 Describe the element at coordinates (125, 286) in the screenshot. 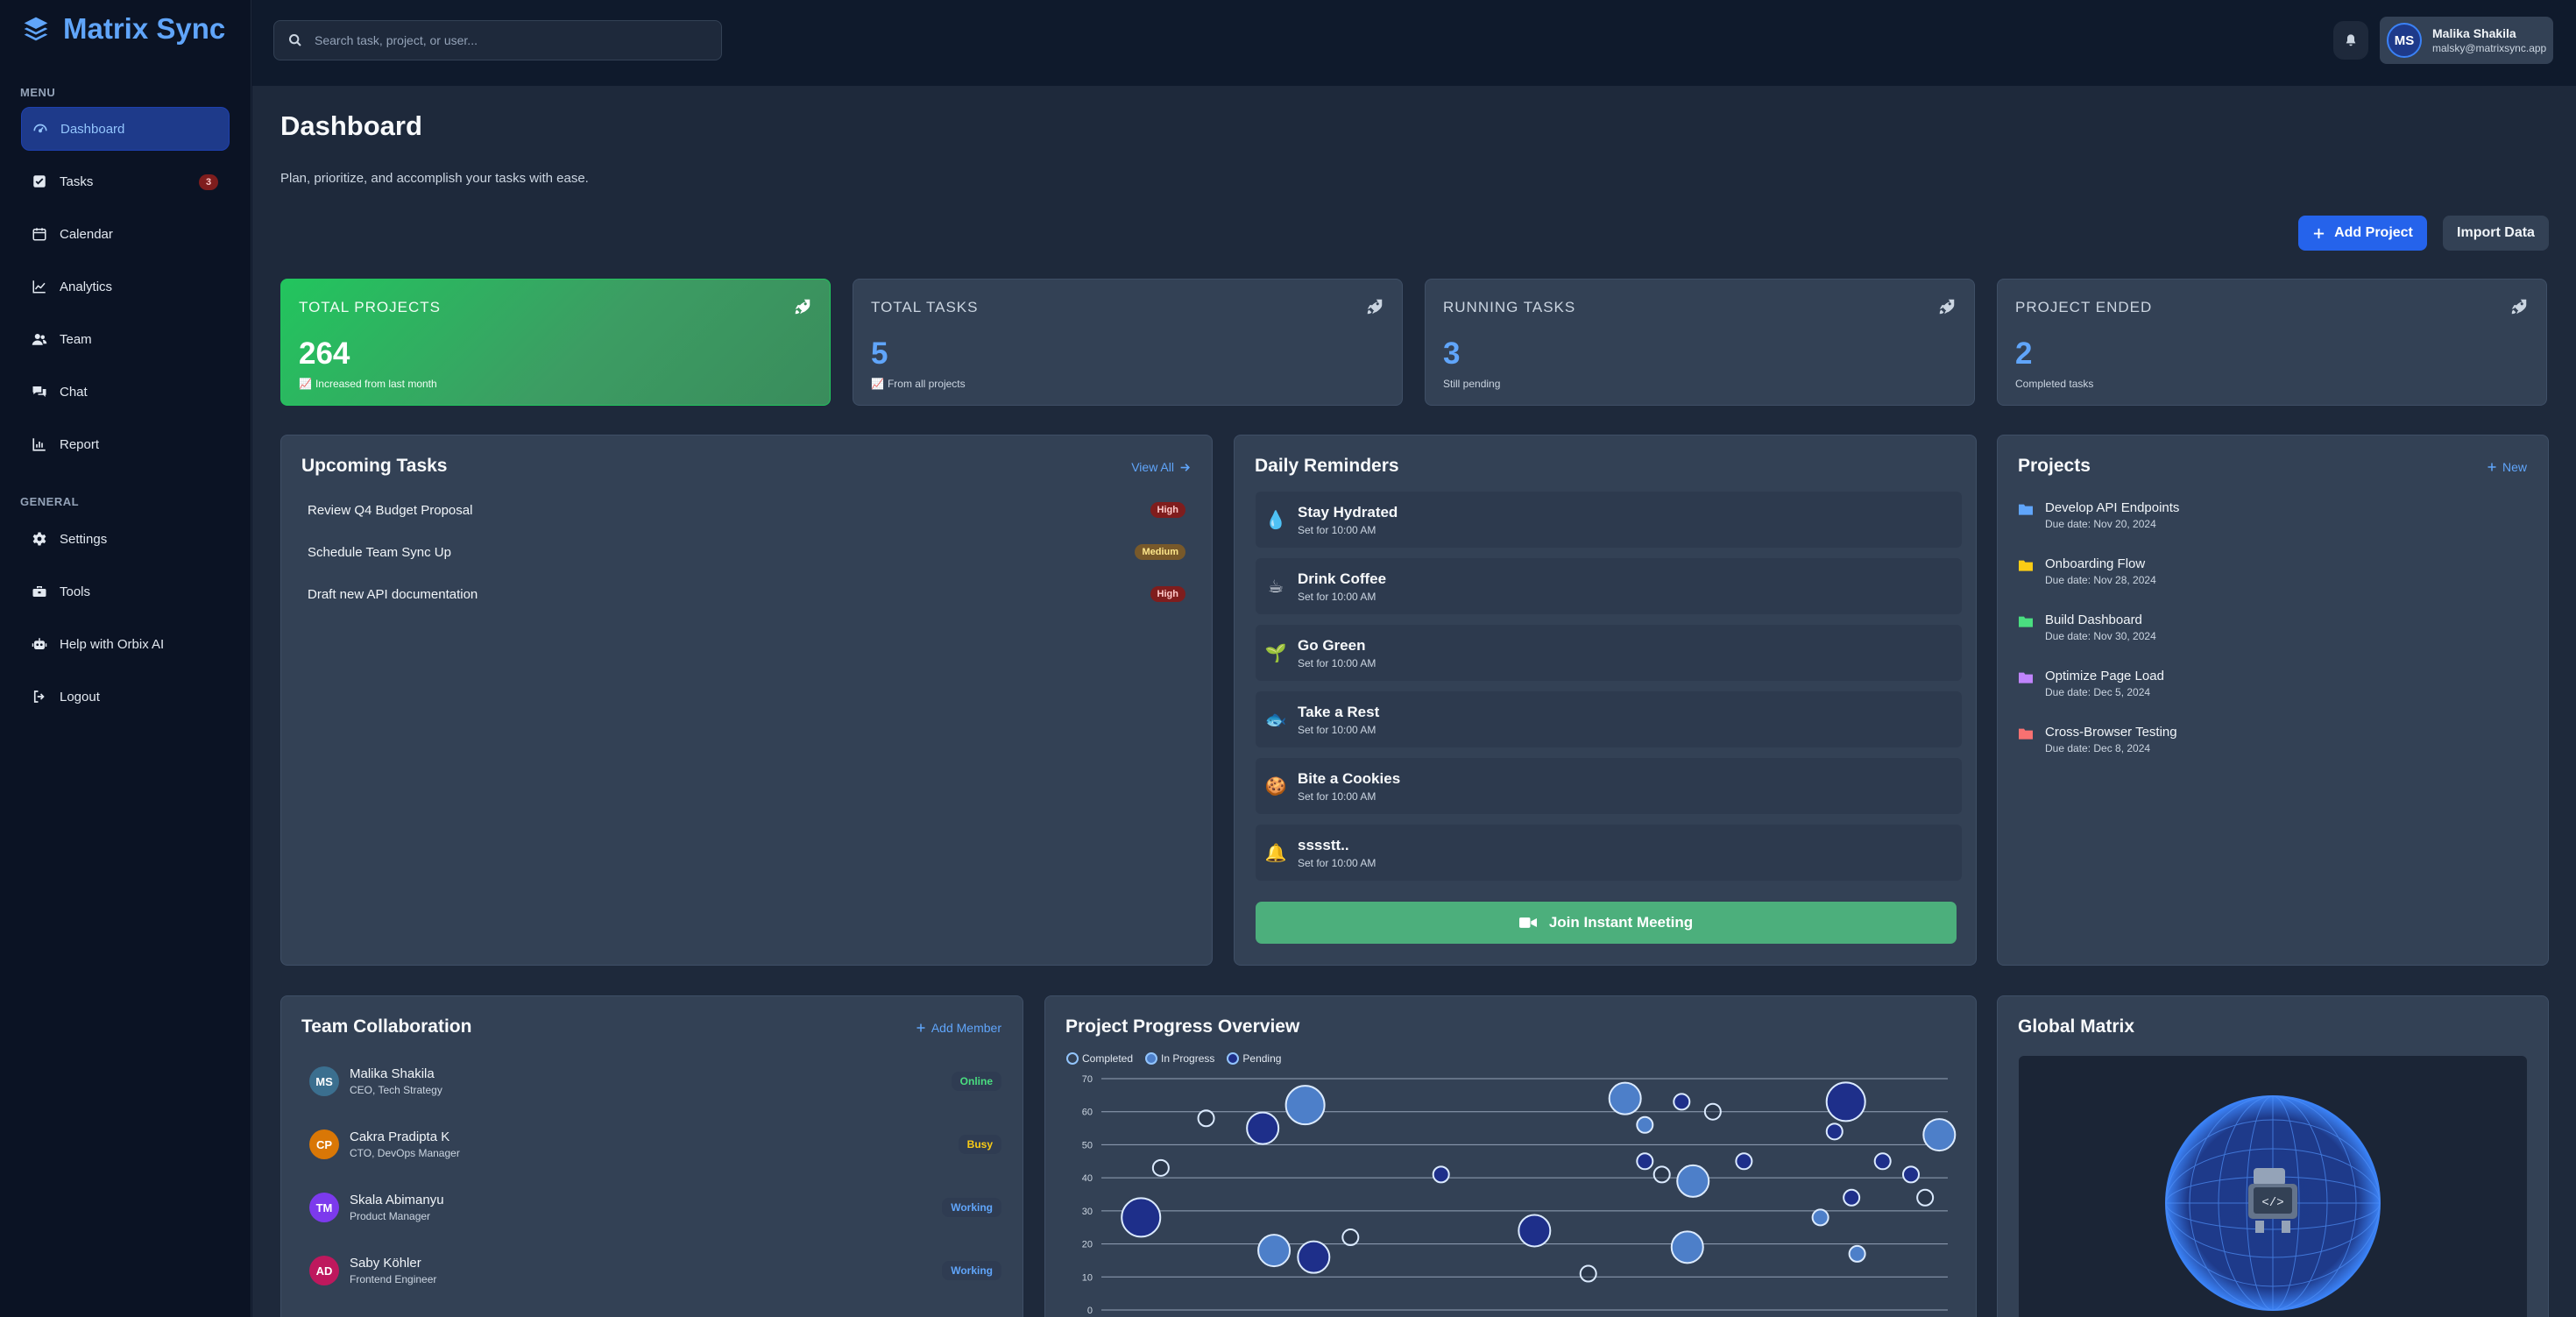

I see `sidebar-item-analytics: Analytics` at that location.